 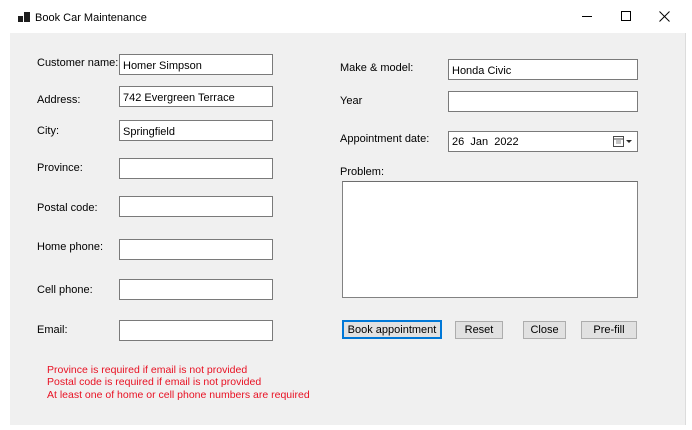 What do you see at coordinates (24, 17) in the screenshot?
I see `app-icon` at bounding box center [24, 17].